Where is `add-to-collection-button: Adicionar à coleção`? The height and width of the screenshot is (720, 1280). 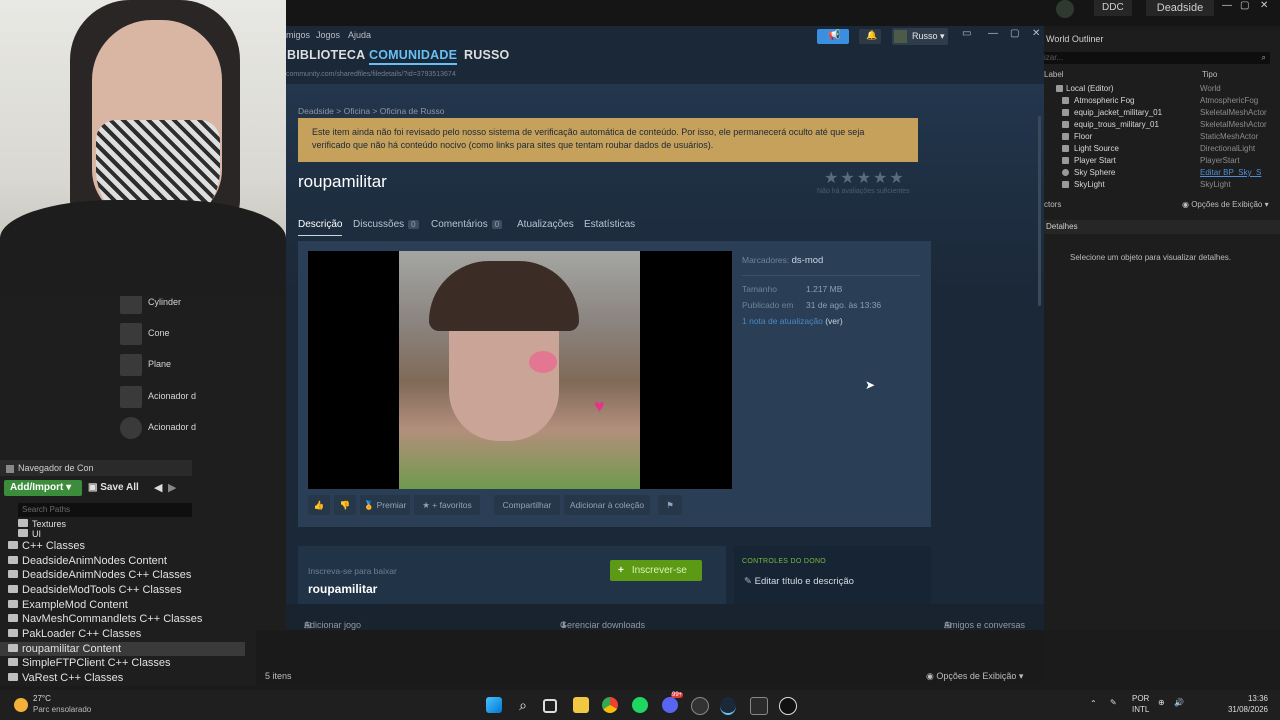 add-to-collection-button: Adicionar à coleção is located at coordinates (607, 505).